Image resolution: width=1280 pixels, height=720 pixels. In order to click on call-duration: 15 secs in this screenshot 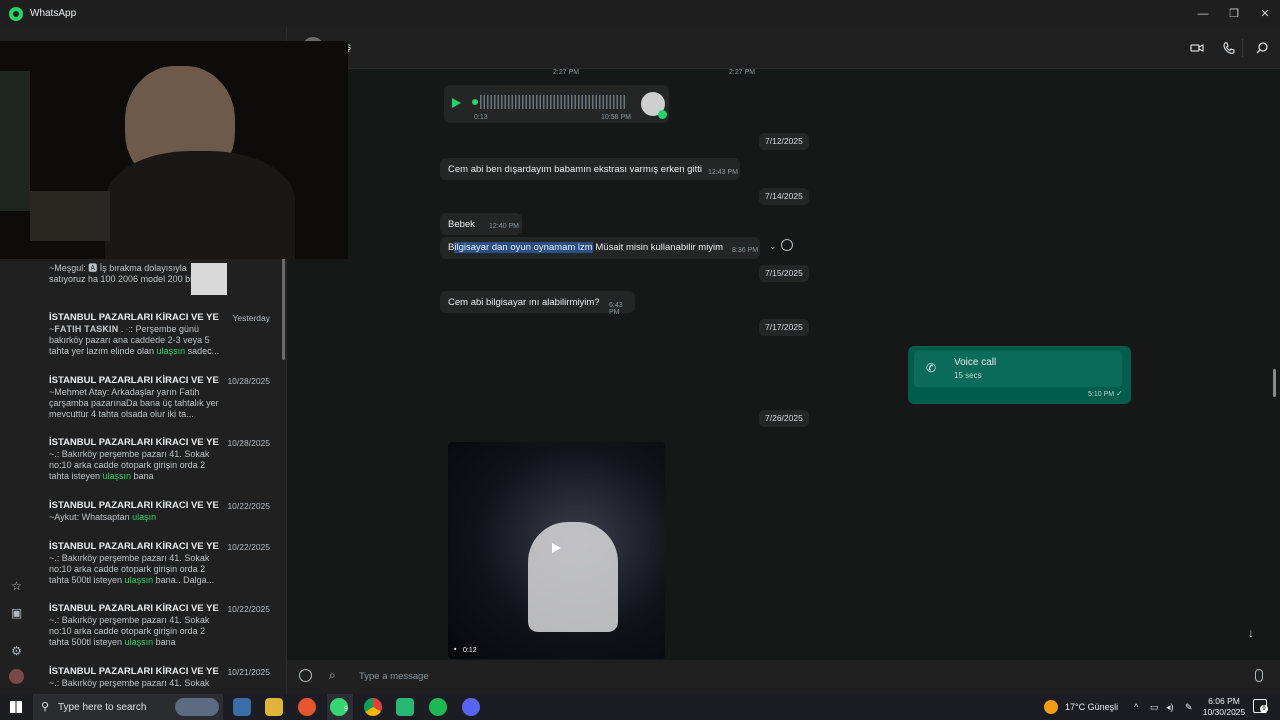, I will do `click(968, 375)`.